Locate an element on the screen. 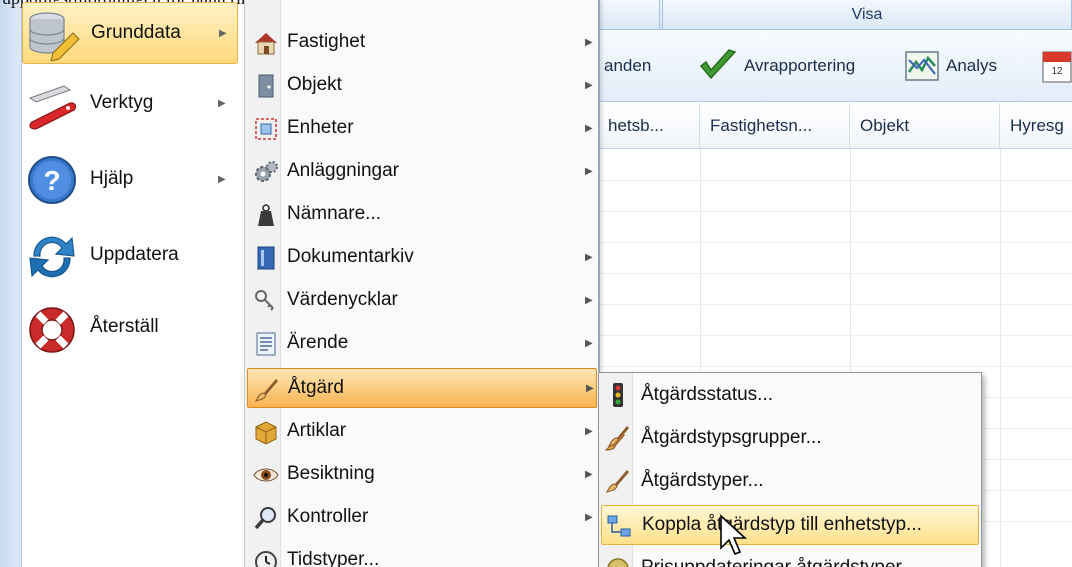 The width and height of the screenshot is (1072, 567). traffic-light-icon is located at coordinates (618, 395).